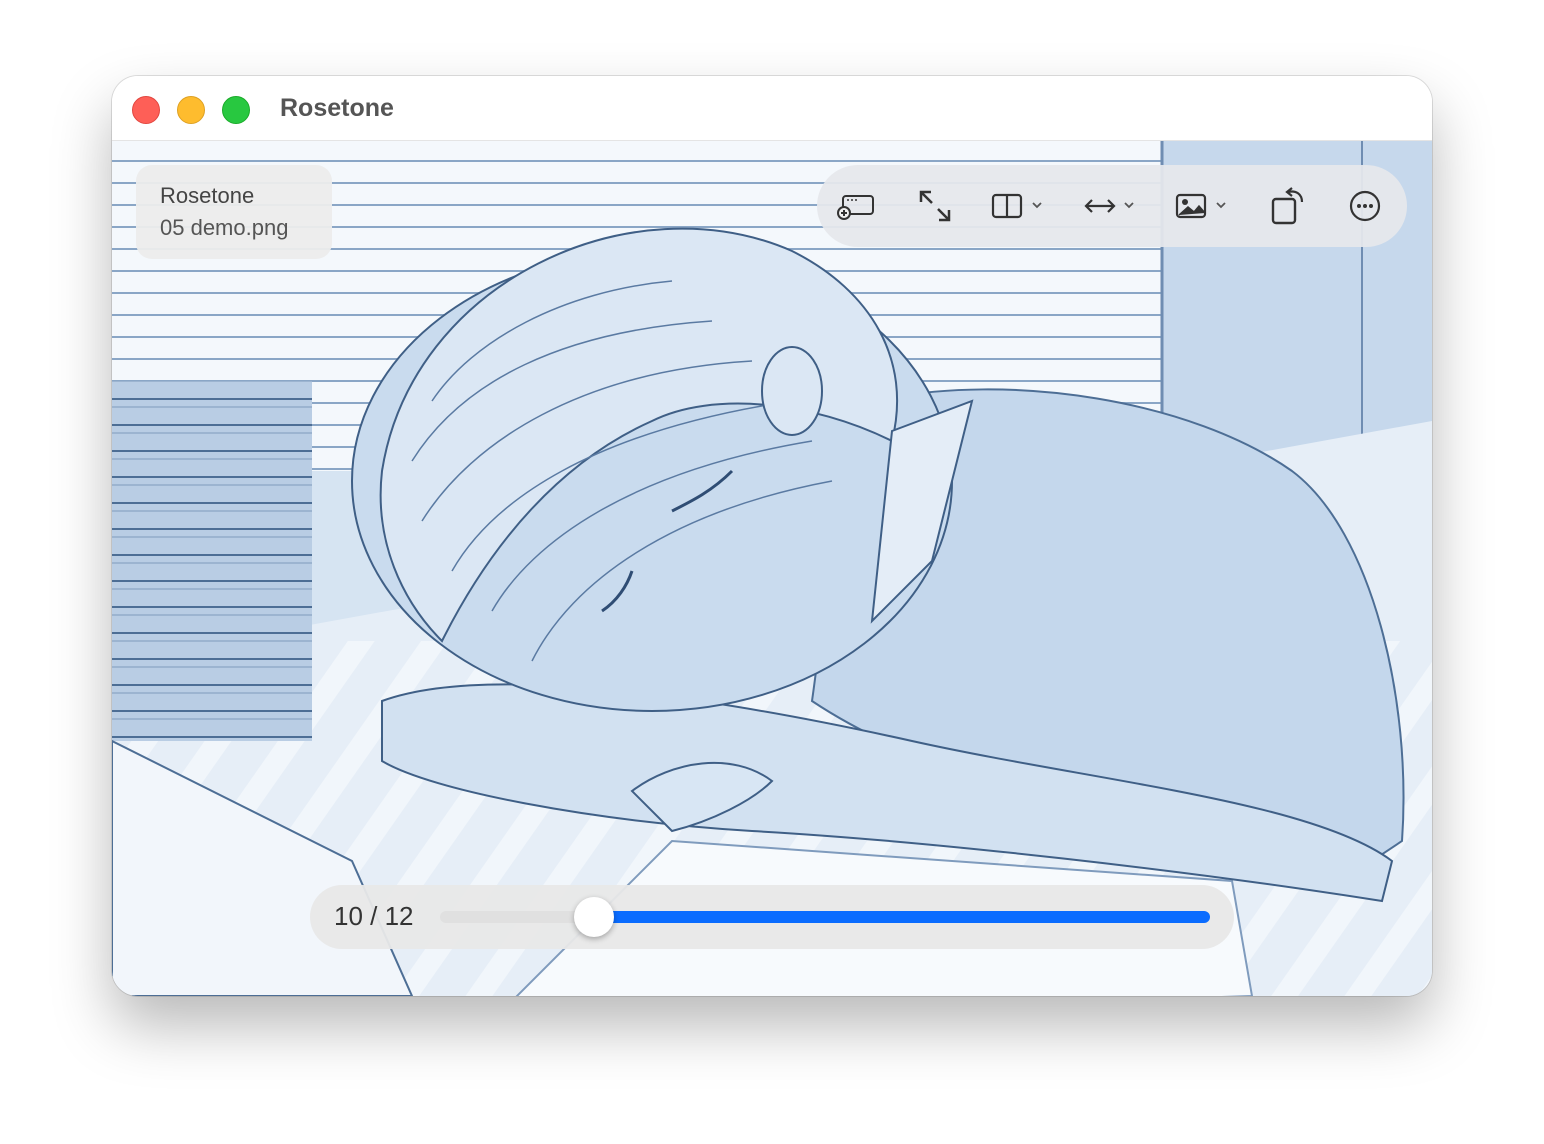  I want to click on fullscreen-button, so click(935, 206).